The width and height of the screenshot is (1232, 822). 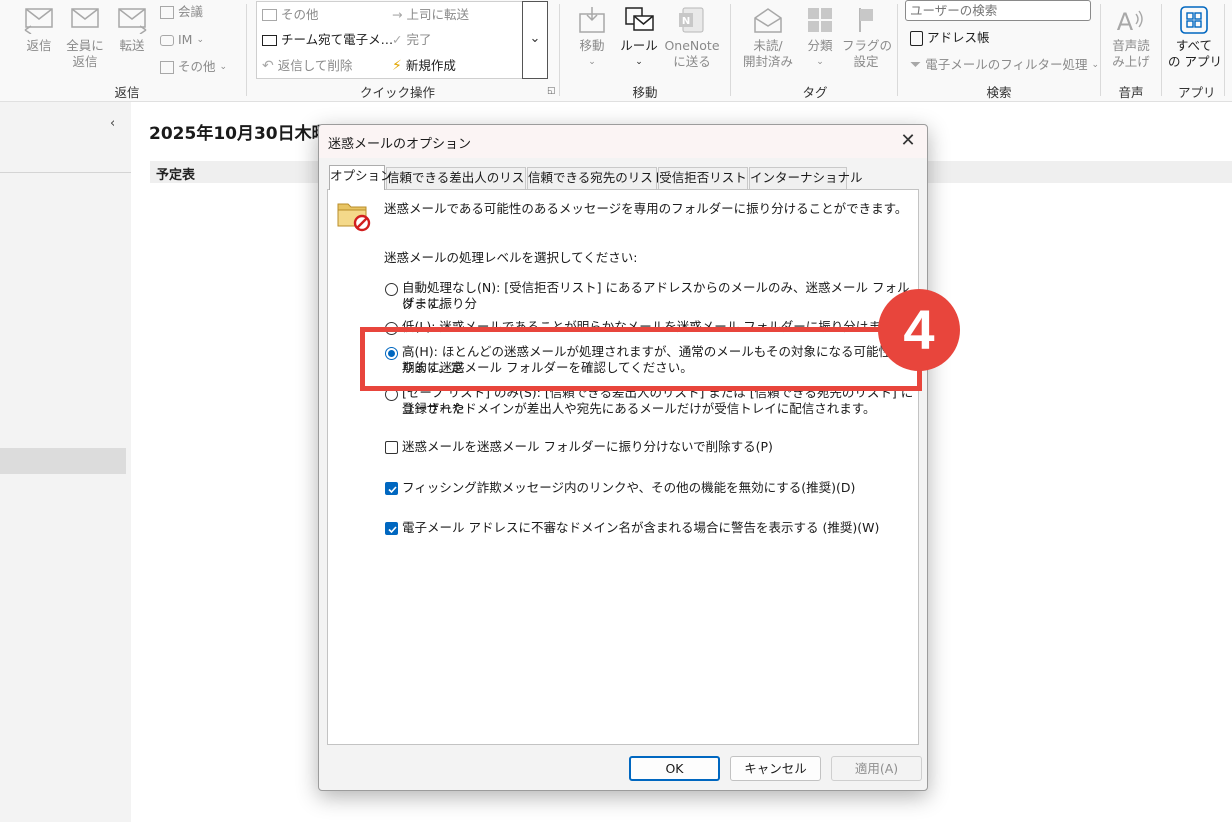 I want to click on checkmark-icon, so click(x=392, y=530).